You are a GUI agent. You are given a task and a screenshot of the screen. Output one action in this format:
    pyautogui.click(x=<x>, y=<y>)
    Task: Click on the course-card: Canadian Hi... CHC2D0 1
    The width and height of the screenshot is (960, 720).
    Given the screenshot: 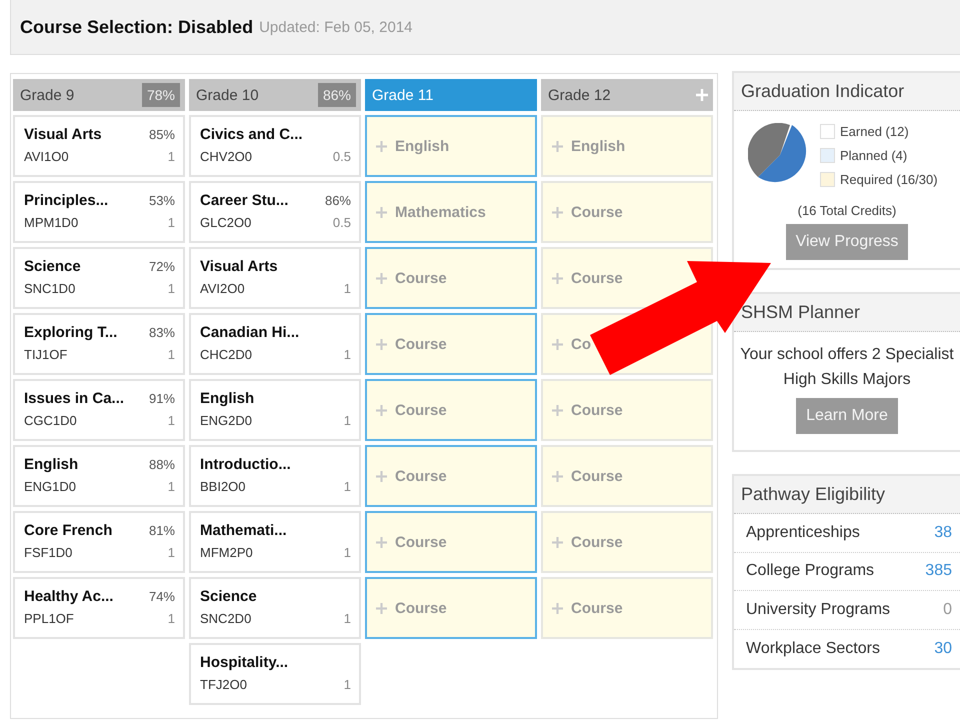 What is the action you would take?
    pyautogui.click(x=275, y=344)
    